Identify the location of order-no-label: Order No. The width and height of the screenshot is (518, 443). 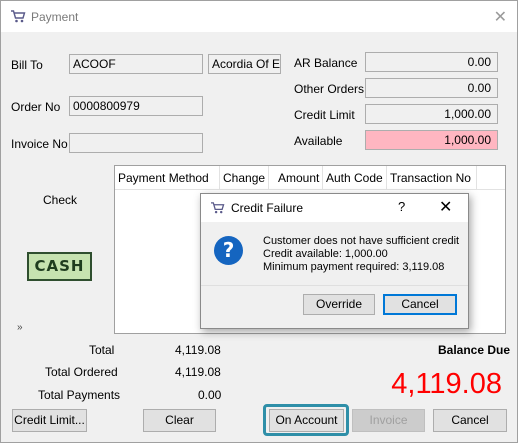
(36, 107).